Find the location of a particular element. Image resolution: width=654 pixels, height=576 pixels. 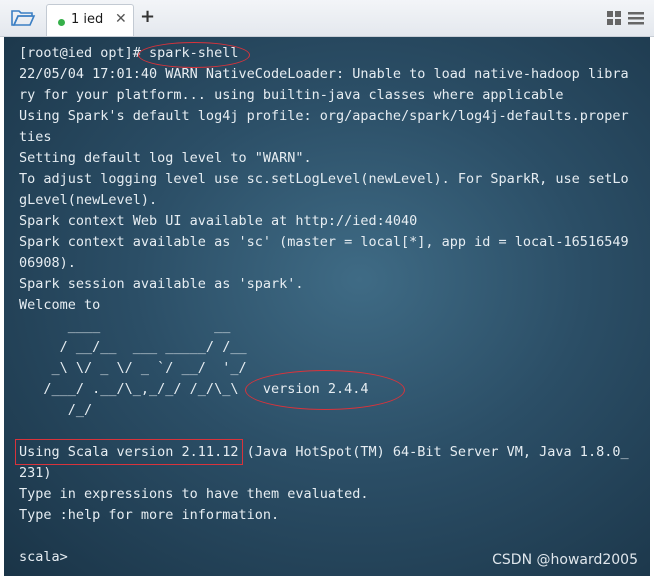

layout-menu-icon is located at coordinates (626, 19).